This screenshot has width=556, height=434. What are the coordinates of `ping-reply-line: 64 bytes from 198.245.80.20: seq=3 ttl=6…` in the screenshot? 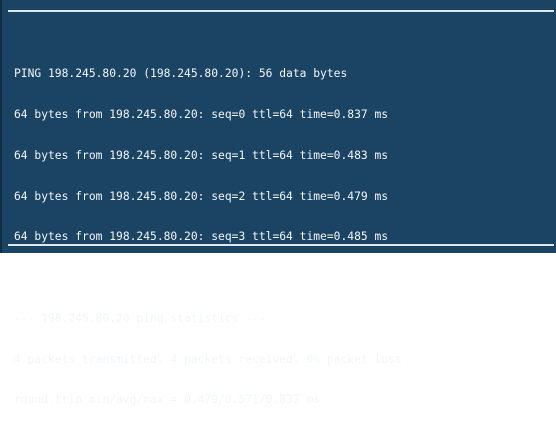 It's located at (201, 237).